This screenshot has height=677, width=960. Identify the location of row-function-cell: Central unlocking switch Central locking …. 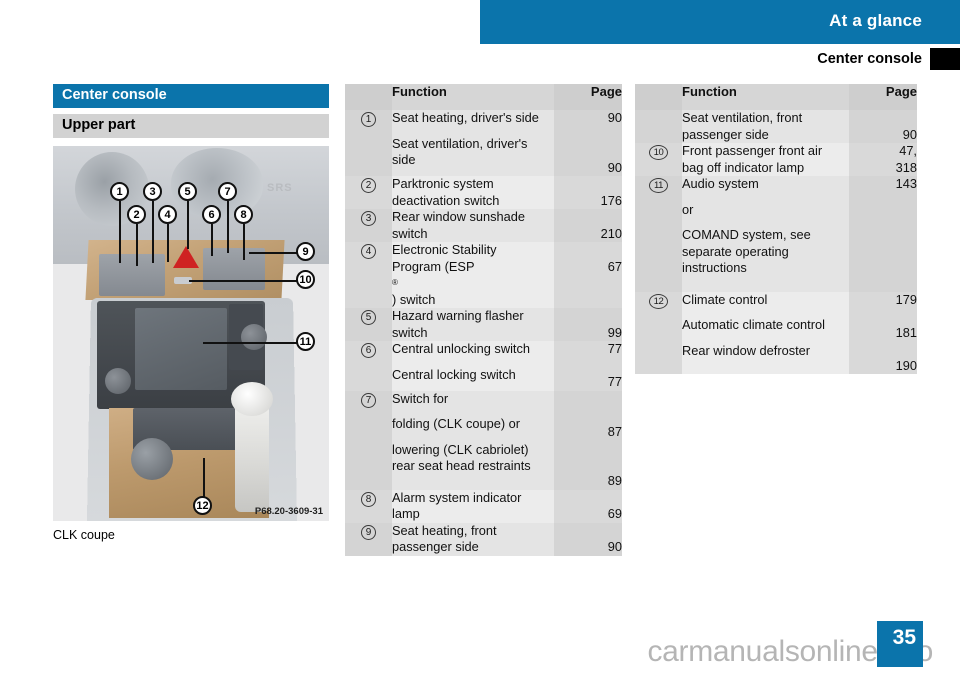
(473, 366).